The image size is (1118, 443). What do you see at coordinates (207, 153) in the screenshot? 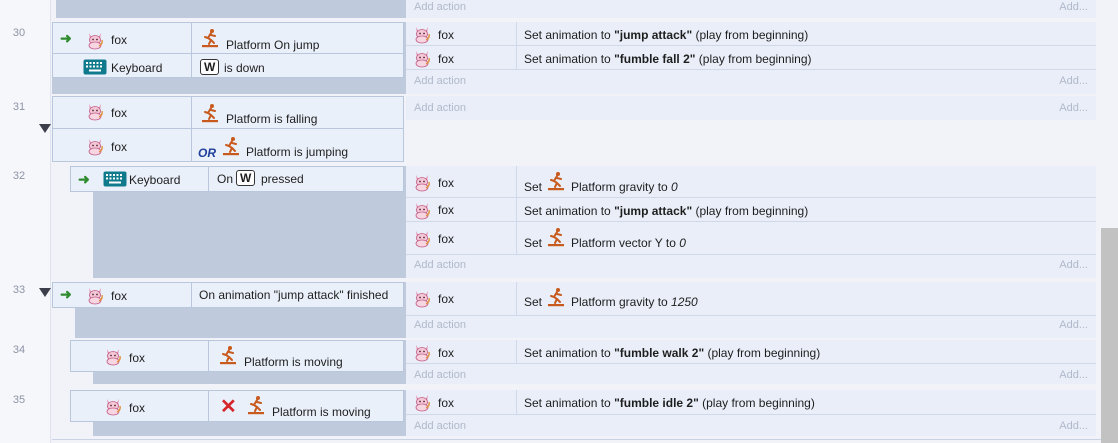
I see `or-operator: OR` at bounding box center [207, 153].